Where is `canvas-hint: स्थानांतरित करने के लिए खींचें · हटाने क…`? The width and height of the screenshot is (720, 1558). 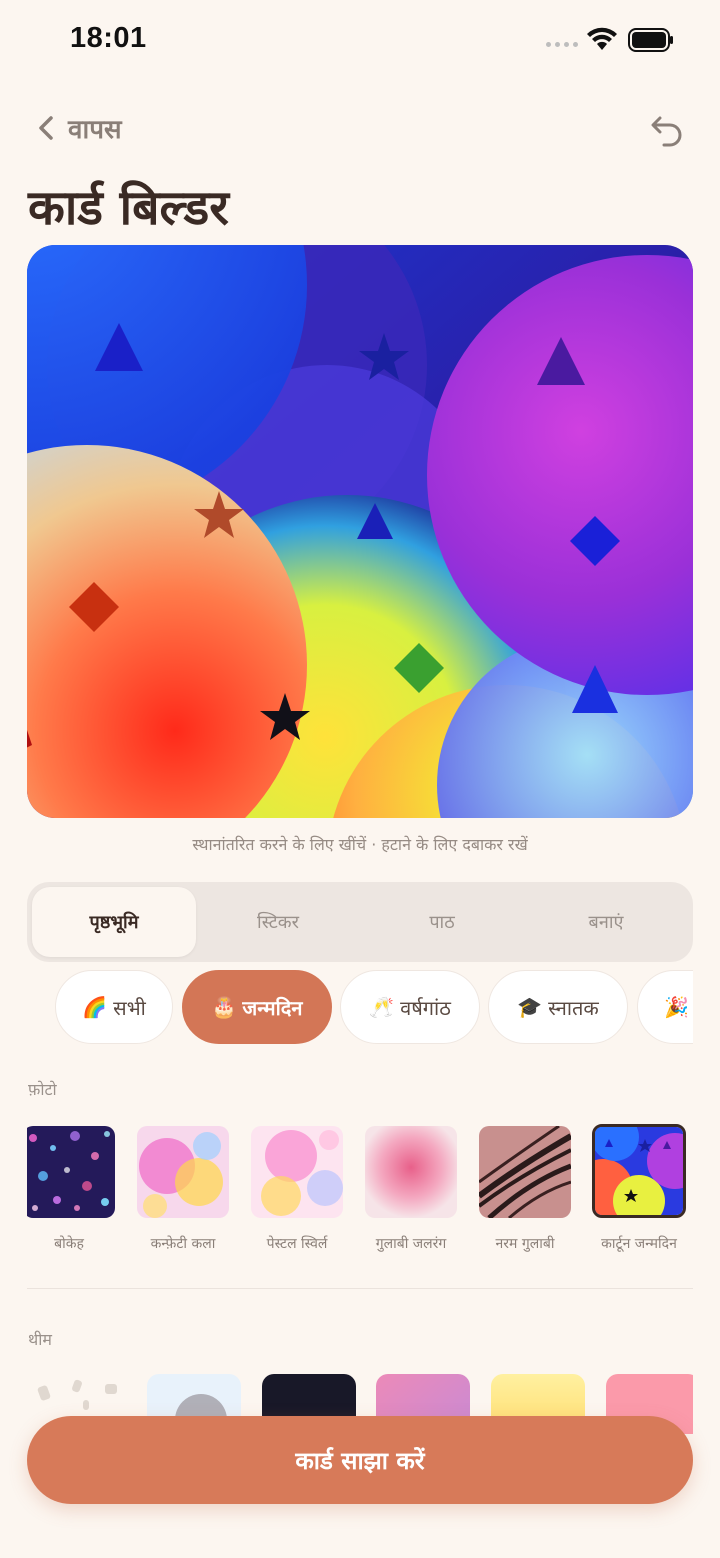 canvas-hint: स्थानांतरित करने के लिए खींचें · हटाने क… is located at coordinates (360, 844).